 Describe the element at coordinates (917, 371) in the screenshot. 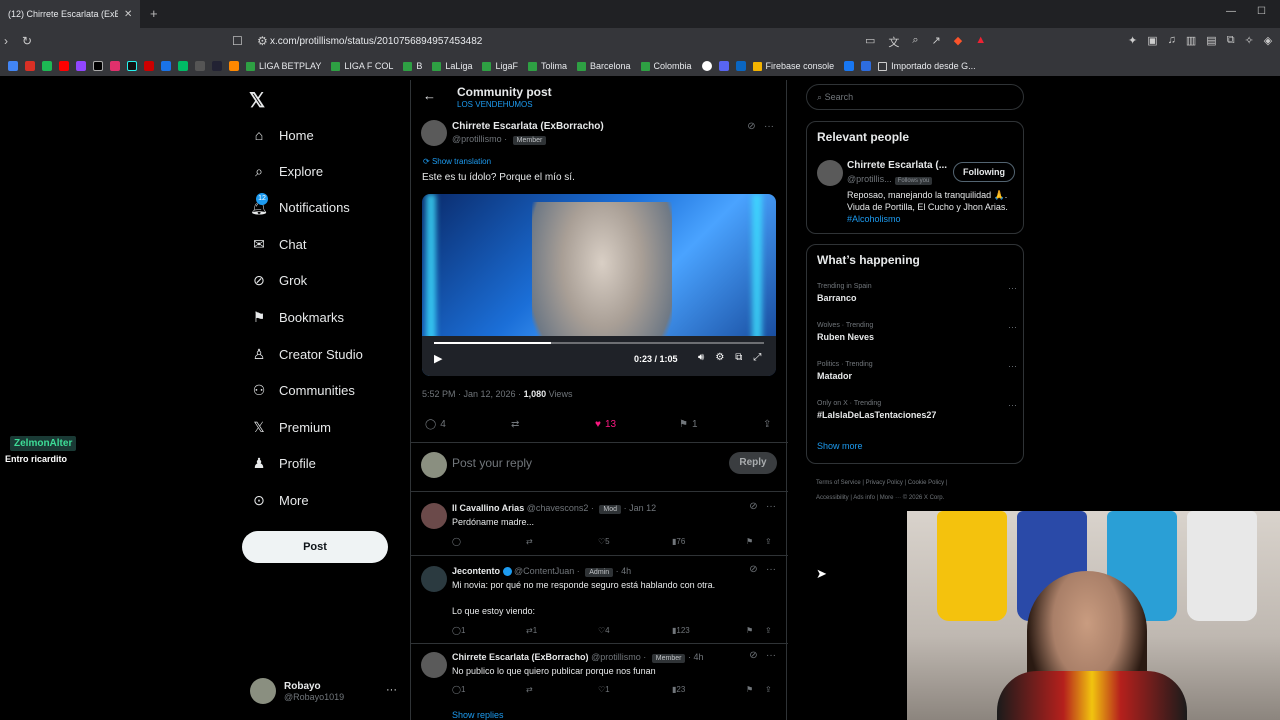

I see `trend-item: Politics · Trending Matador ···` at that location.